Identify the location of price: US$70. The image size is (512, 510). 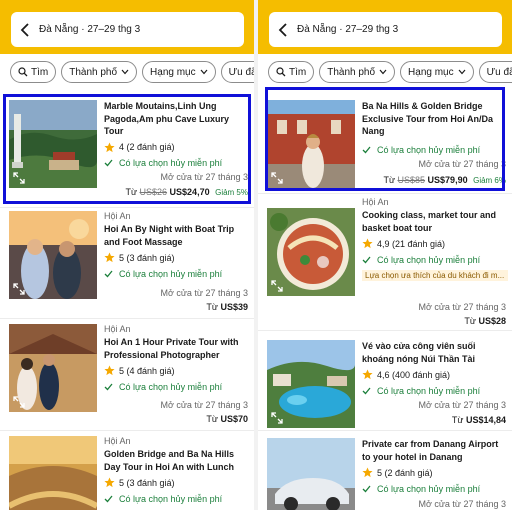
(234, 419).